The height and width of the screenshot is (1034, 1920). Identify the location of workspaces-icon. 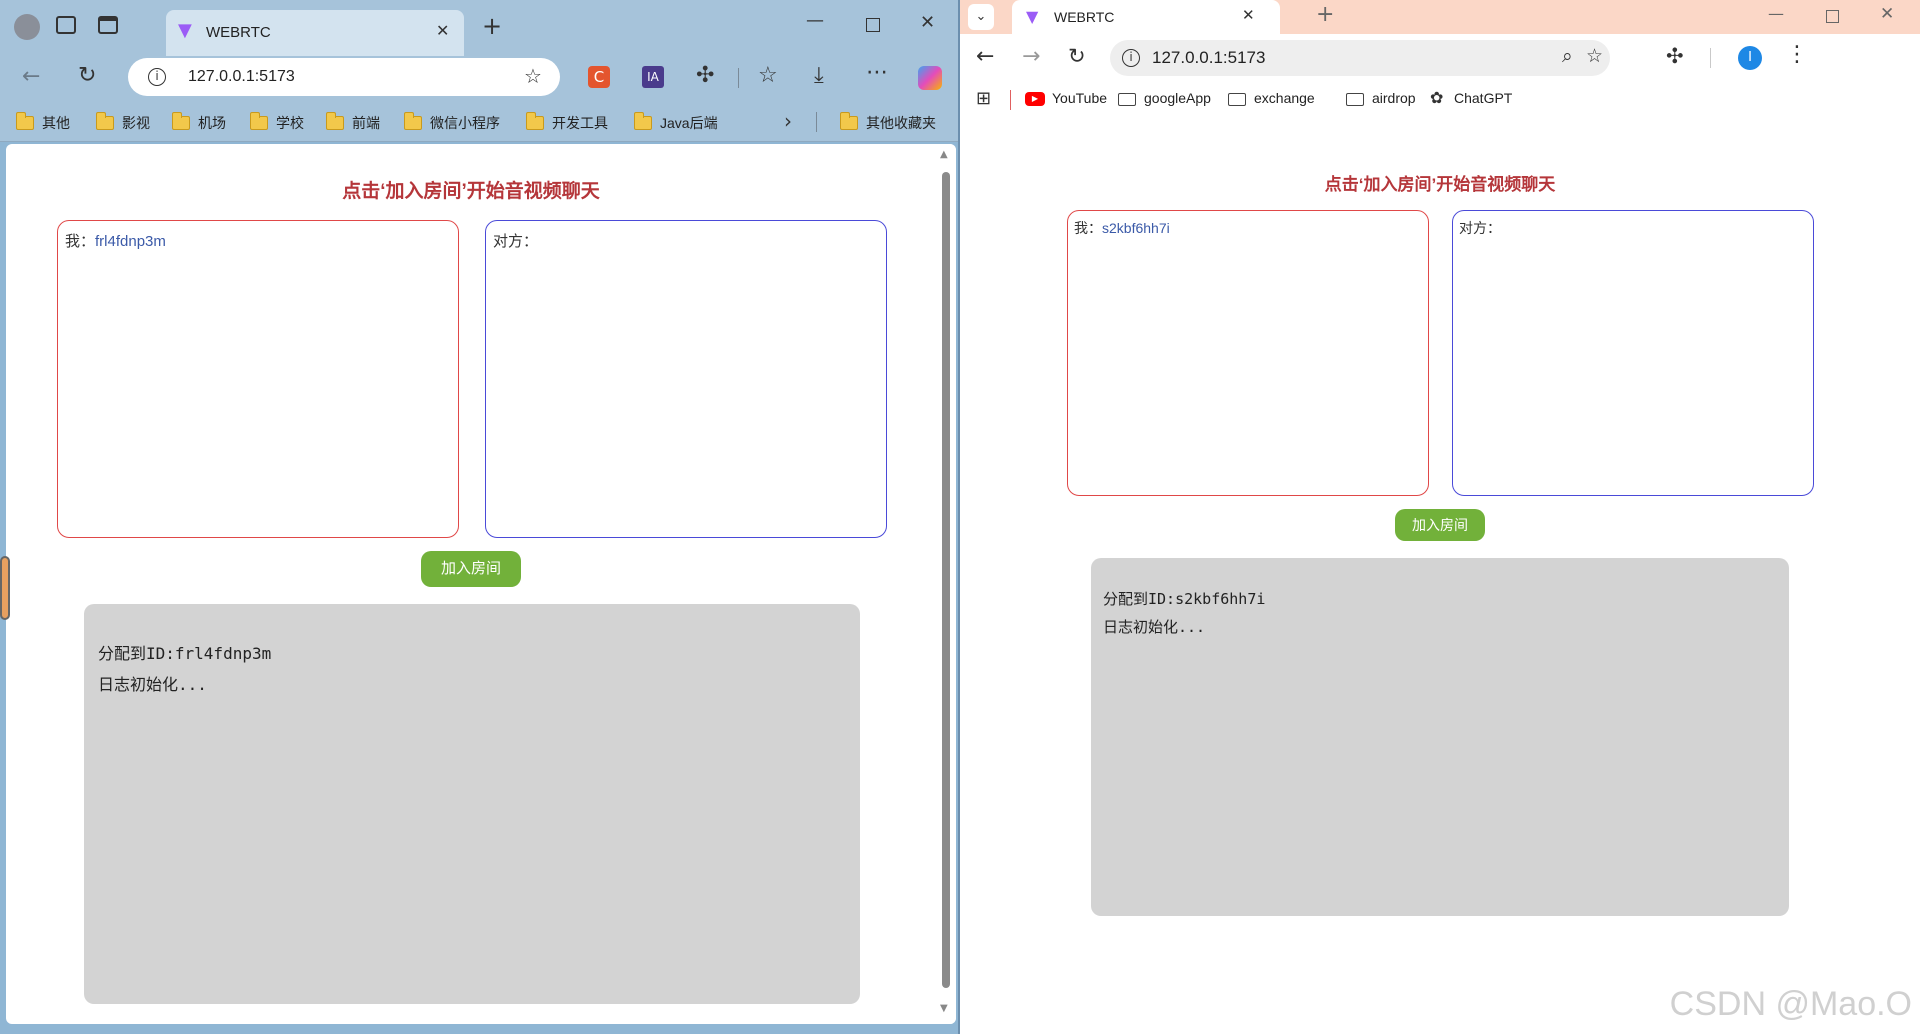
(66, 25).